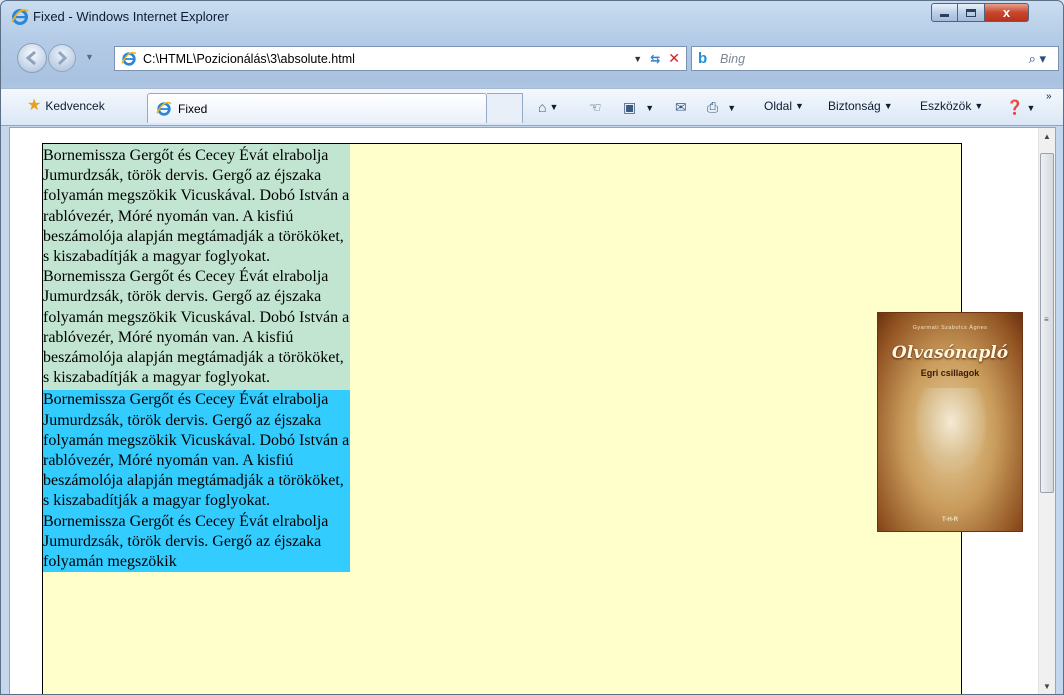 Image resolution: width=1064 pixels, height=695 pixels. I want to click on hand-icon: ☜, so click(595, 107).